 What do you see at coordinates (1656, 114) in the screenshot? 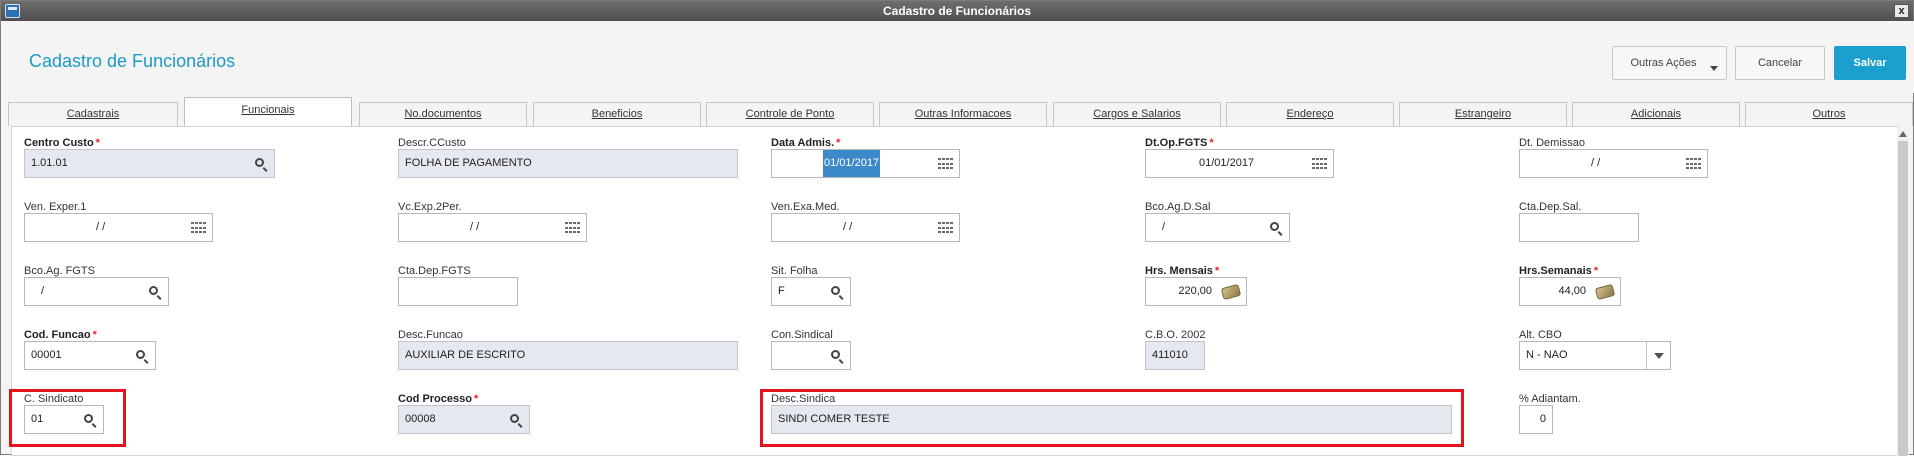
I see `tab-adicionais: Adicionais` at bounding box center [1656, 114].